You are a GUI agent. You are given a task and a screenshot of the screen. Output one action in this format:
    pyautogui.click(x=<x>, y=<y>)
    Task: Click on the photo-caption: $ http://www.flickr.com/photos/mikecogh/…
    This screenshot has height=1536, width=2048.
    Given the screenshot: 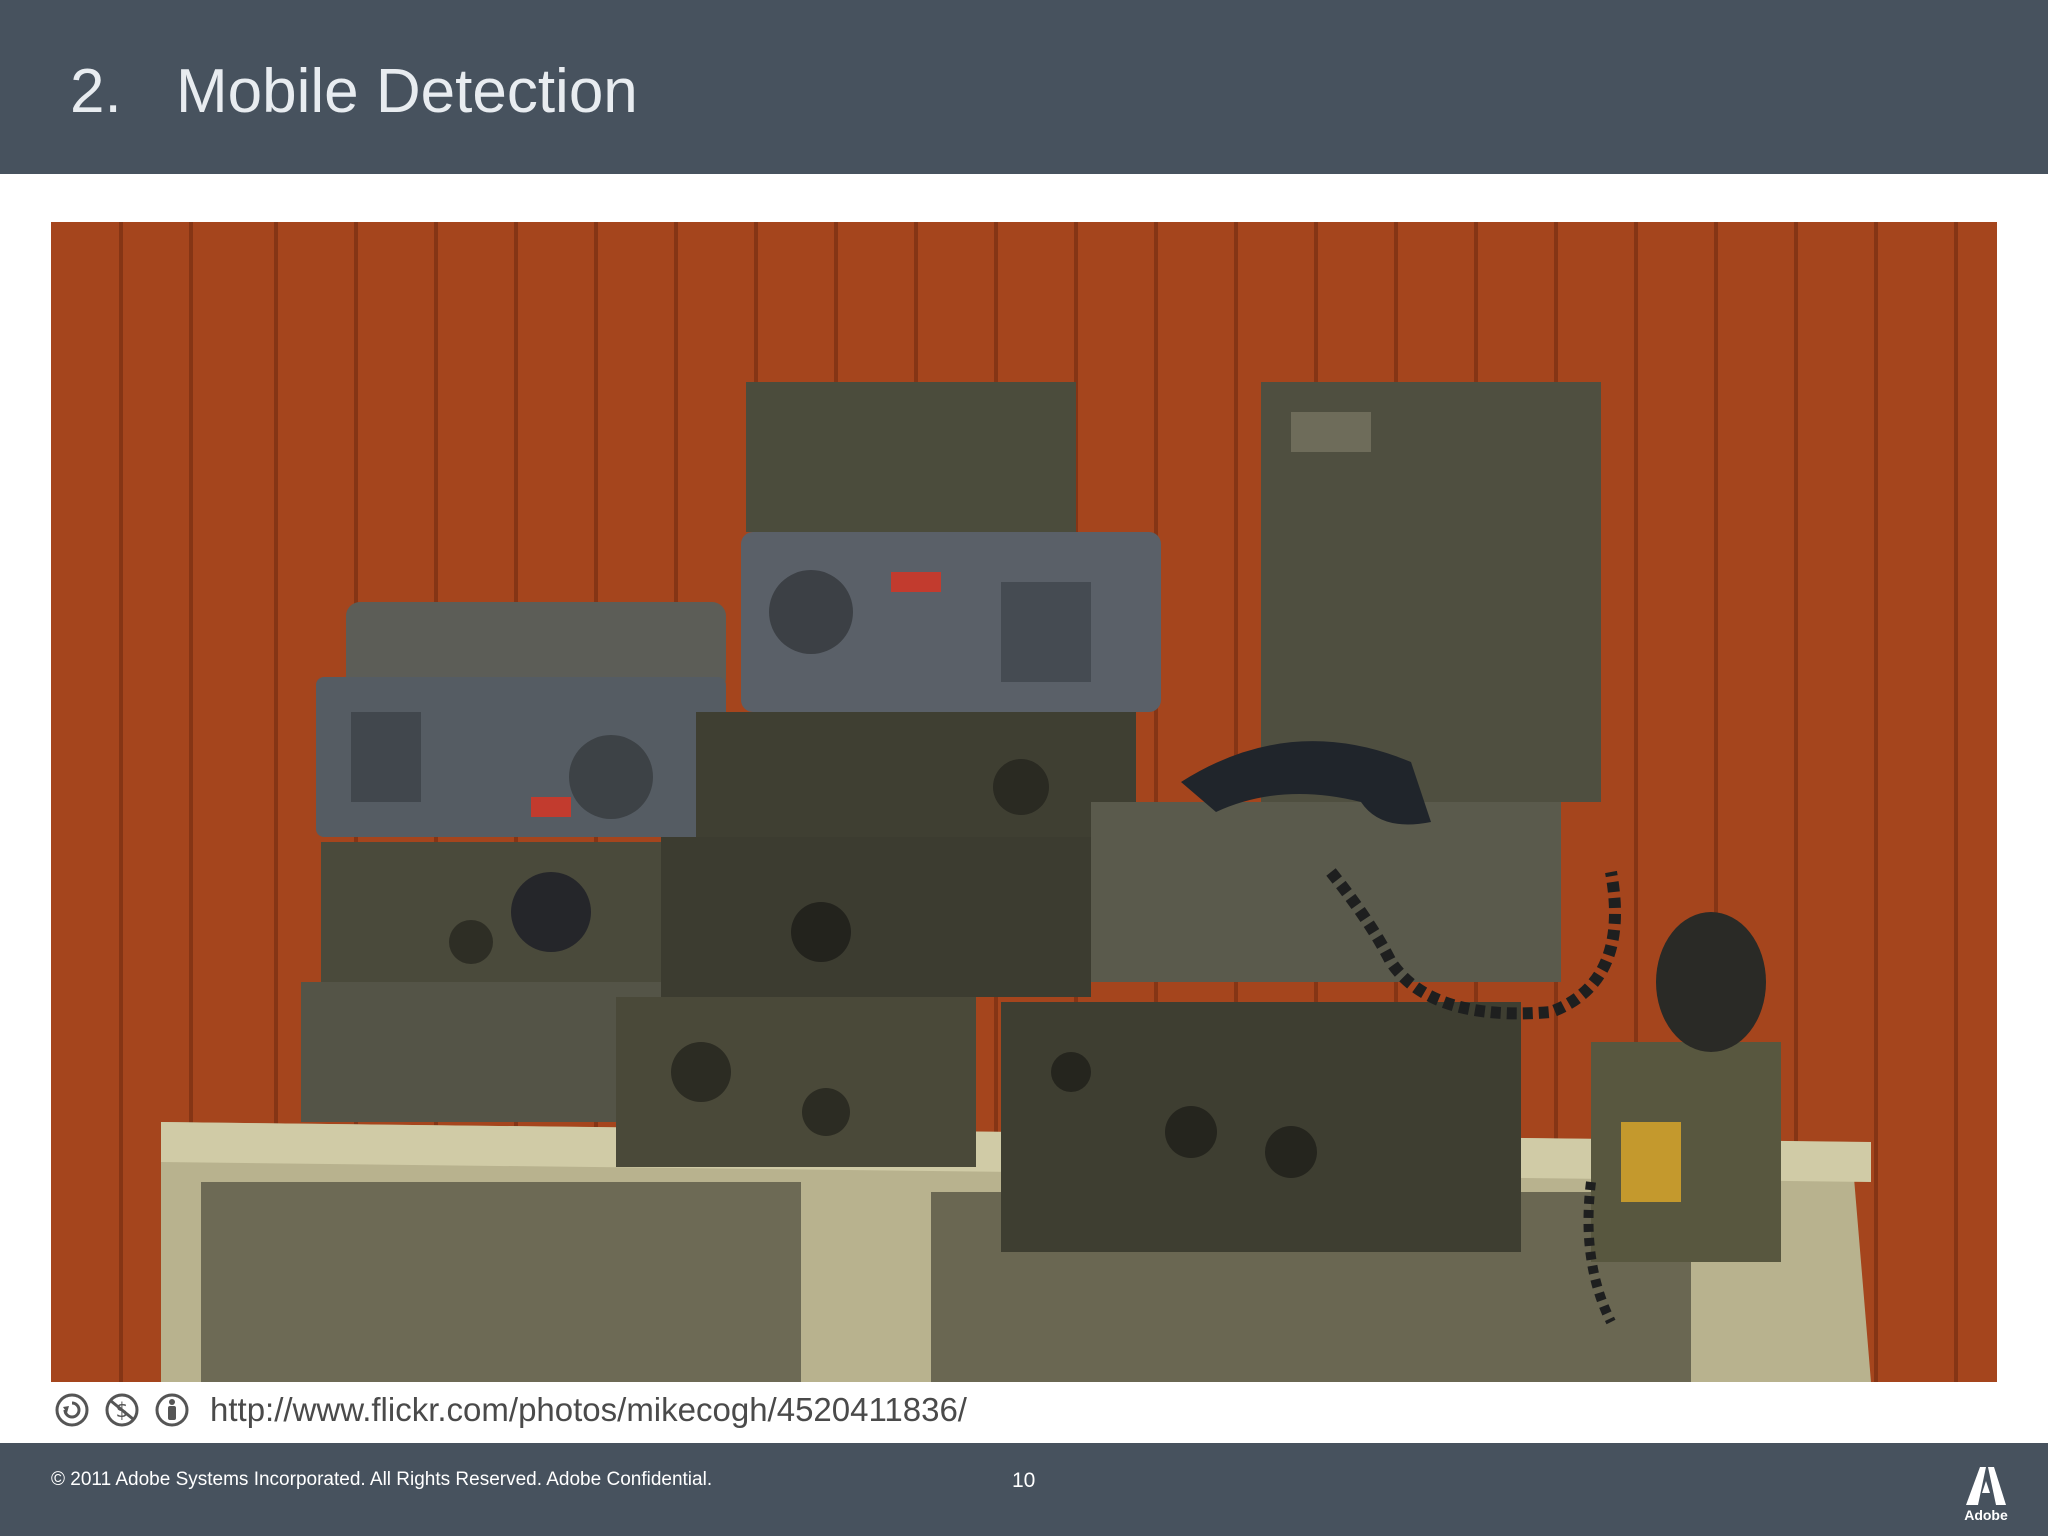 What is the action you would take?
    pyautogui.click(x=510, y=1410)
    